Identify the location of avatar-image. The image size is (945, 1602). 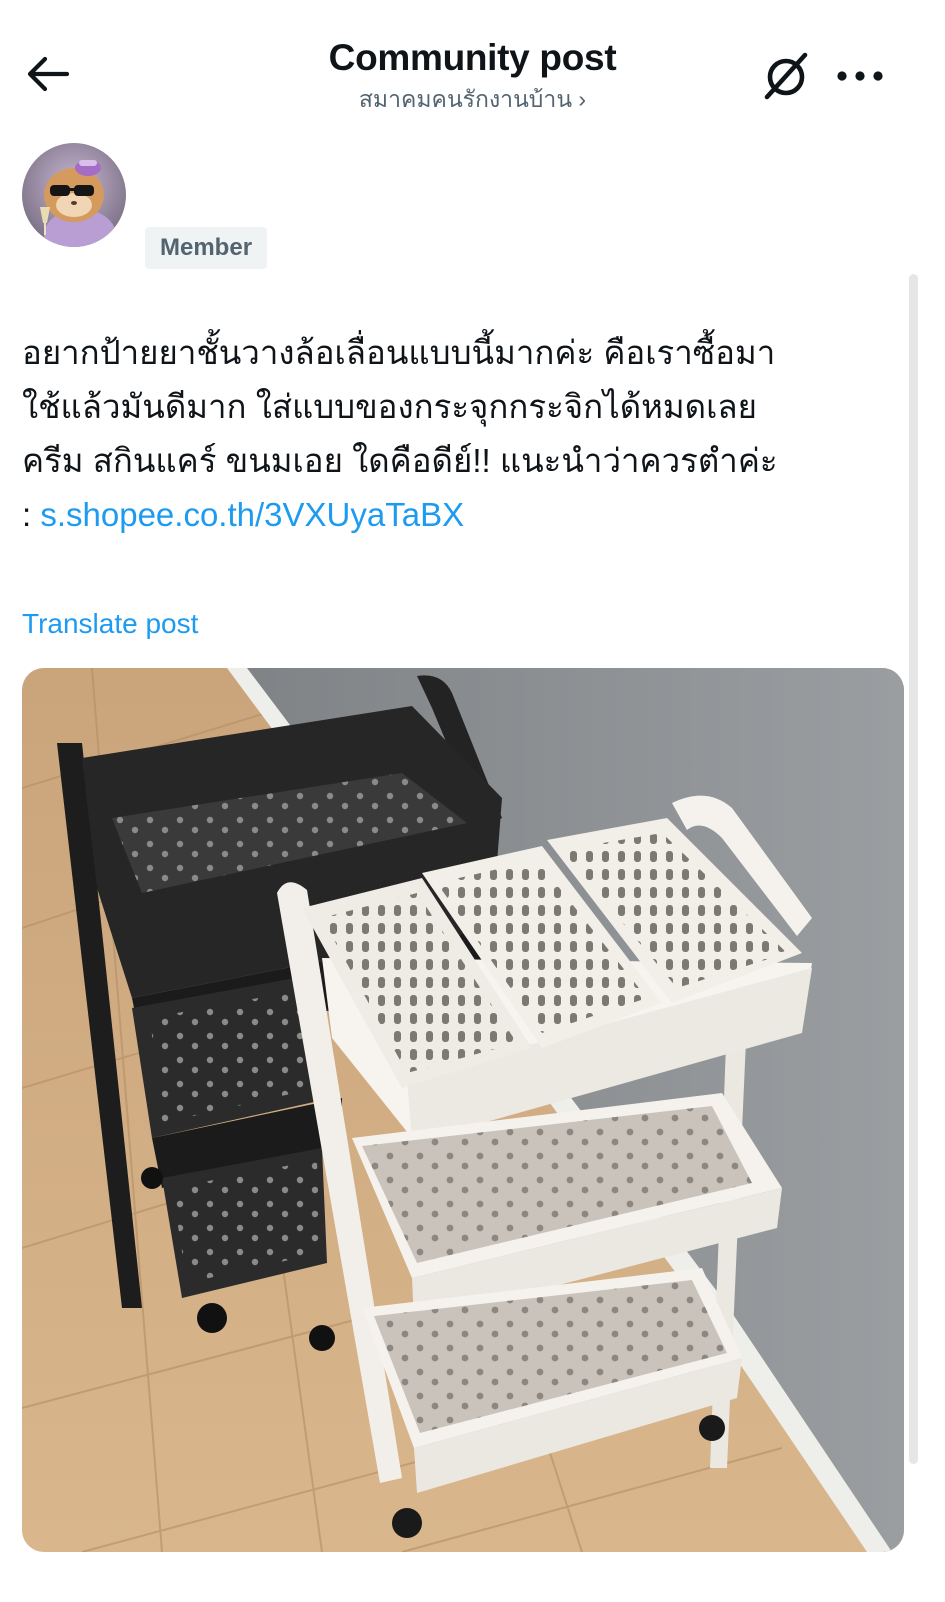
(74, 195).